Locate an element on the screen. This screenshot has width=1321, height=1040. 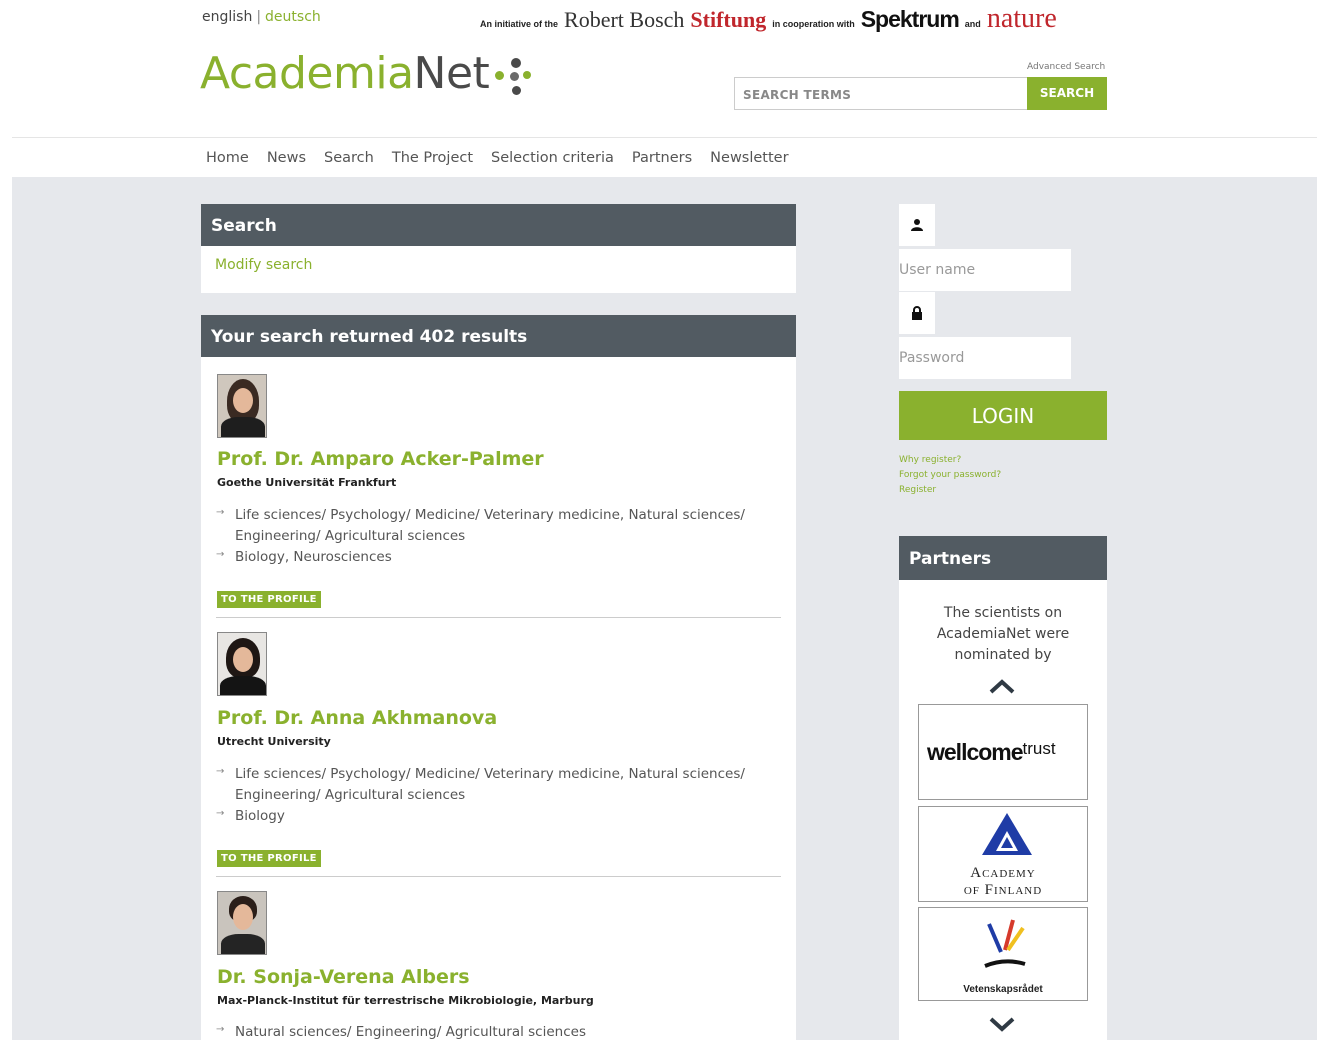
logo-academia: Academia is located at coordinates (307, 73).